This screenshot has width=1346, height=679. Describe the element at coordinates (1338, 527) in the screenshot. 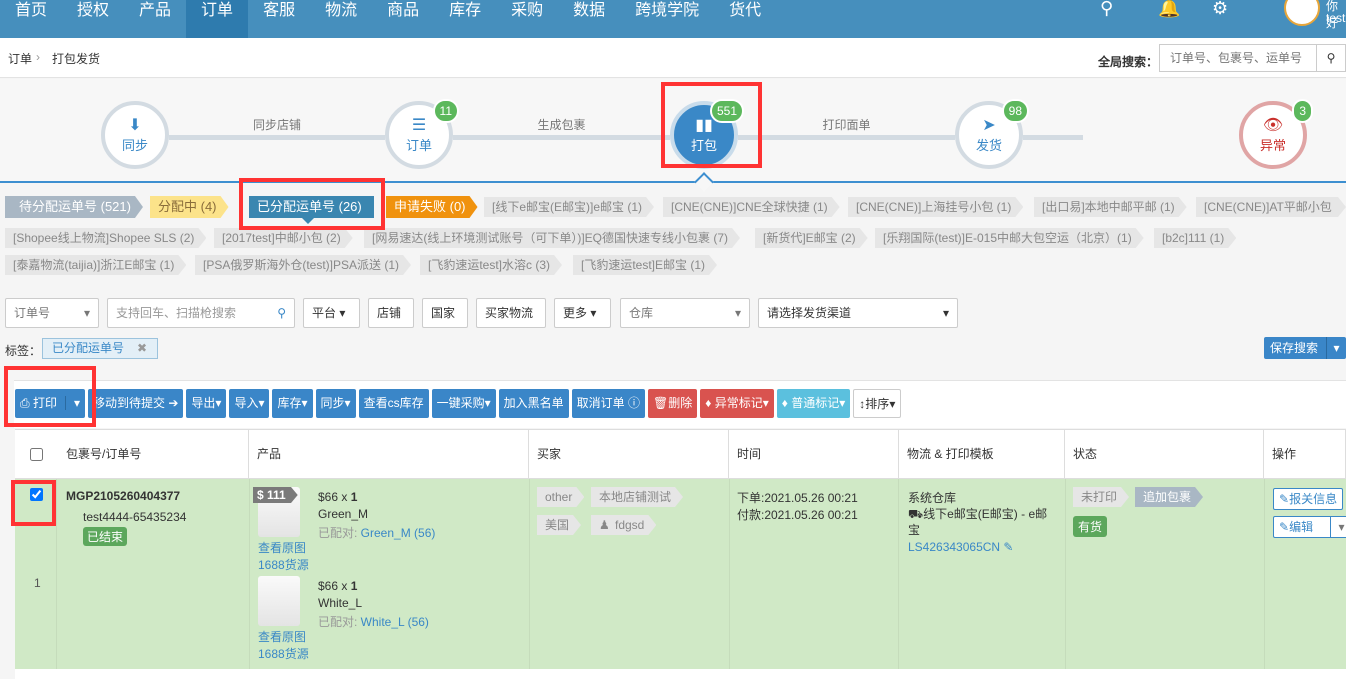

I see `edit-dropdown-caret: ▾` at that location.